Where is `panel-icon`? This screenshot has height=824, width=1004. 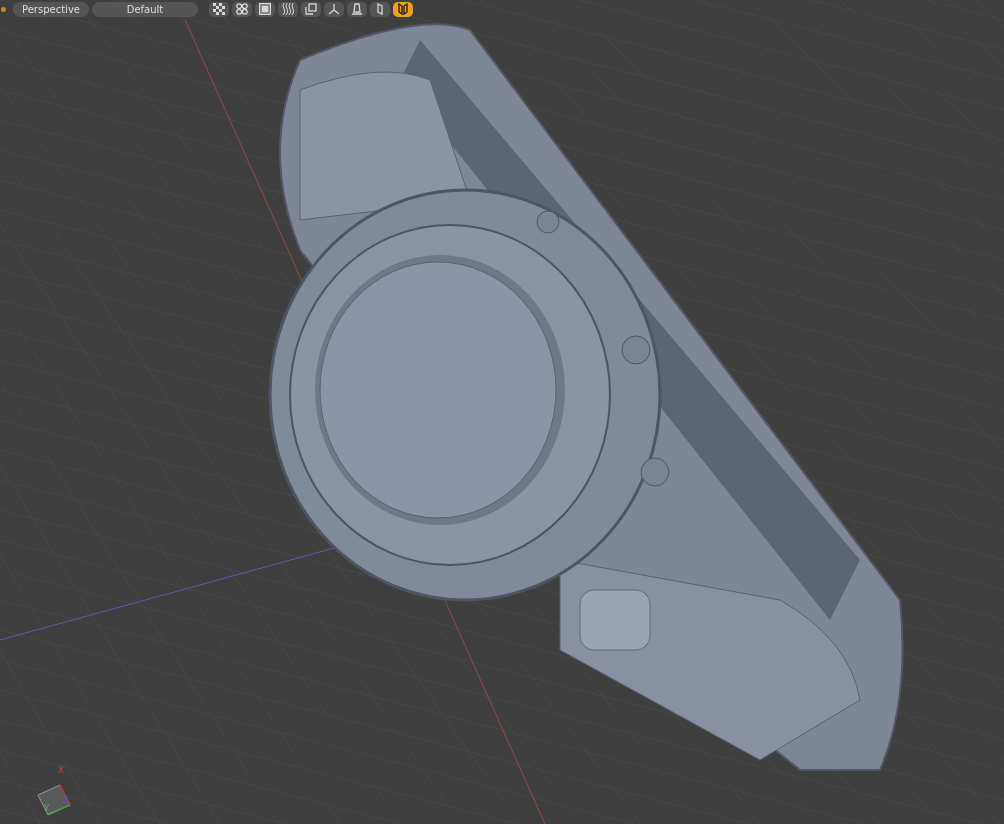
panel-icon is located at coordinates (380, 9).